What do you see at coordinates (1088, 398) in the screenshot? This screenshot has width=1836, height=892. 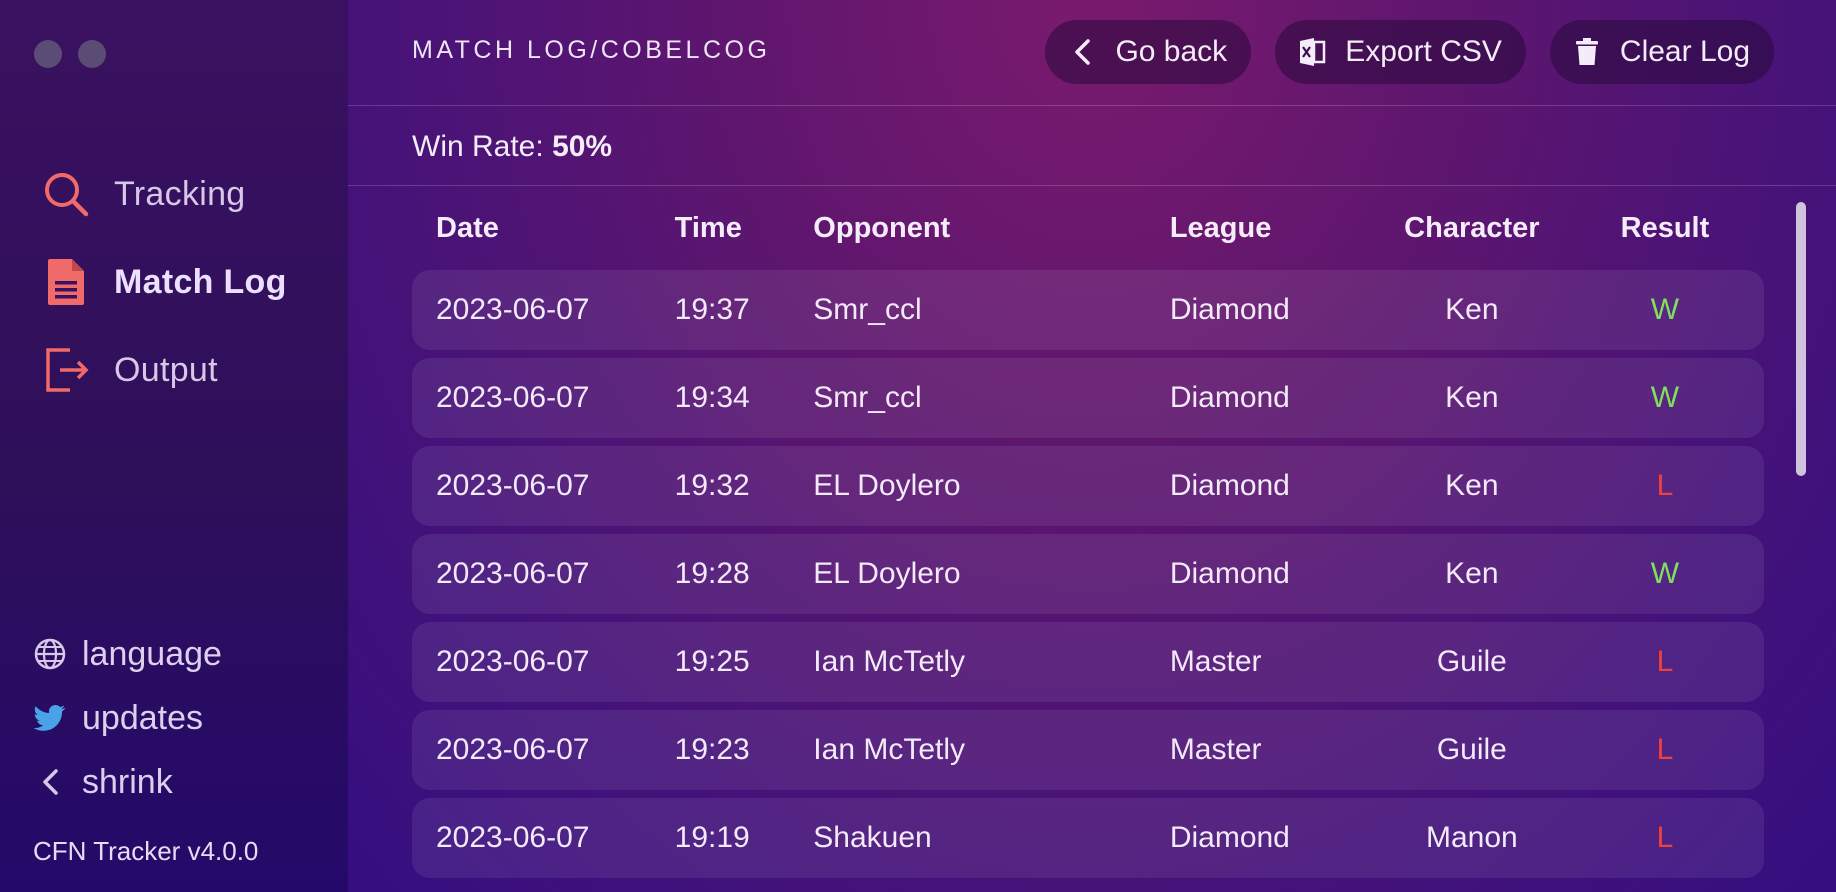 I see `table-row: 2023-06-07 19:34 Smr_ccl Diamond Ken W` at bounding box center [1088, 398].